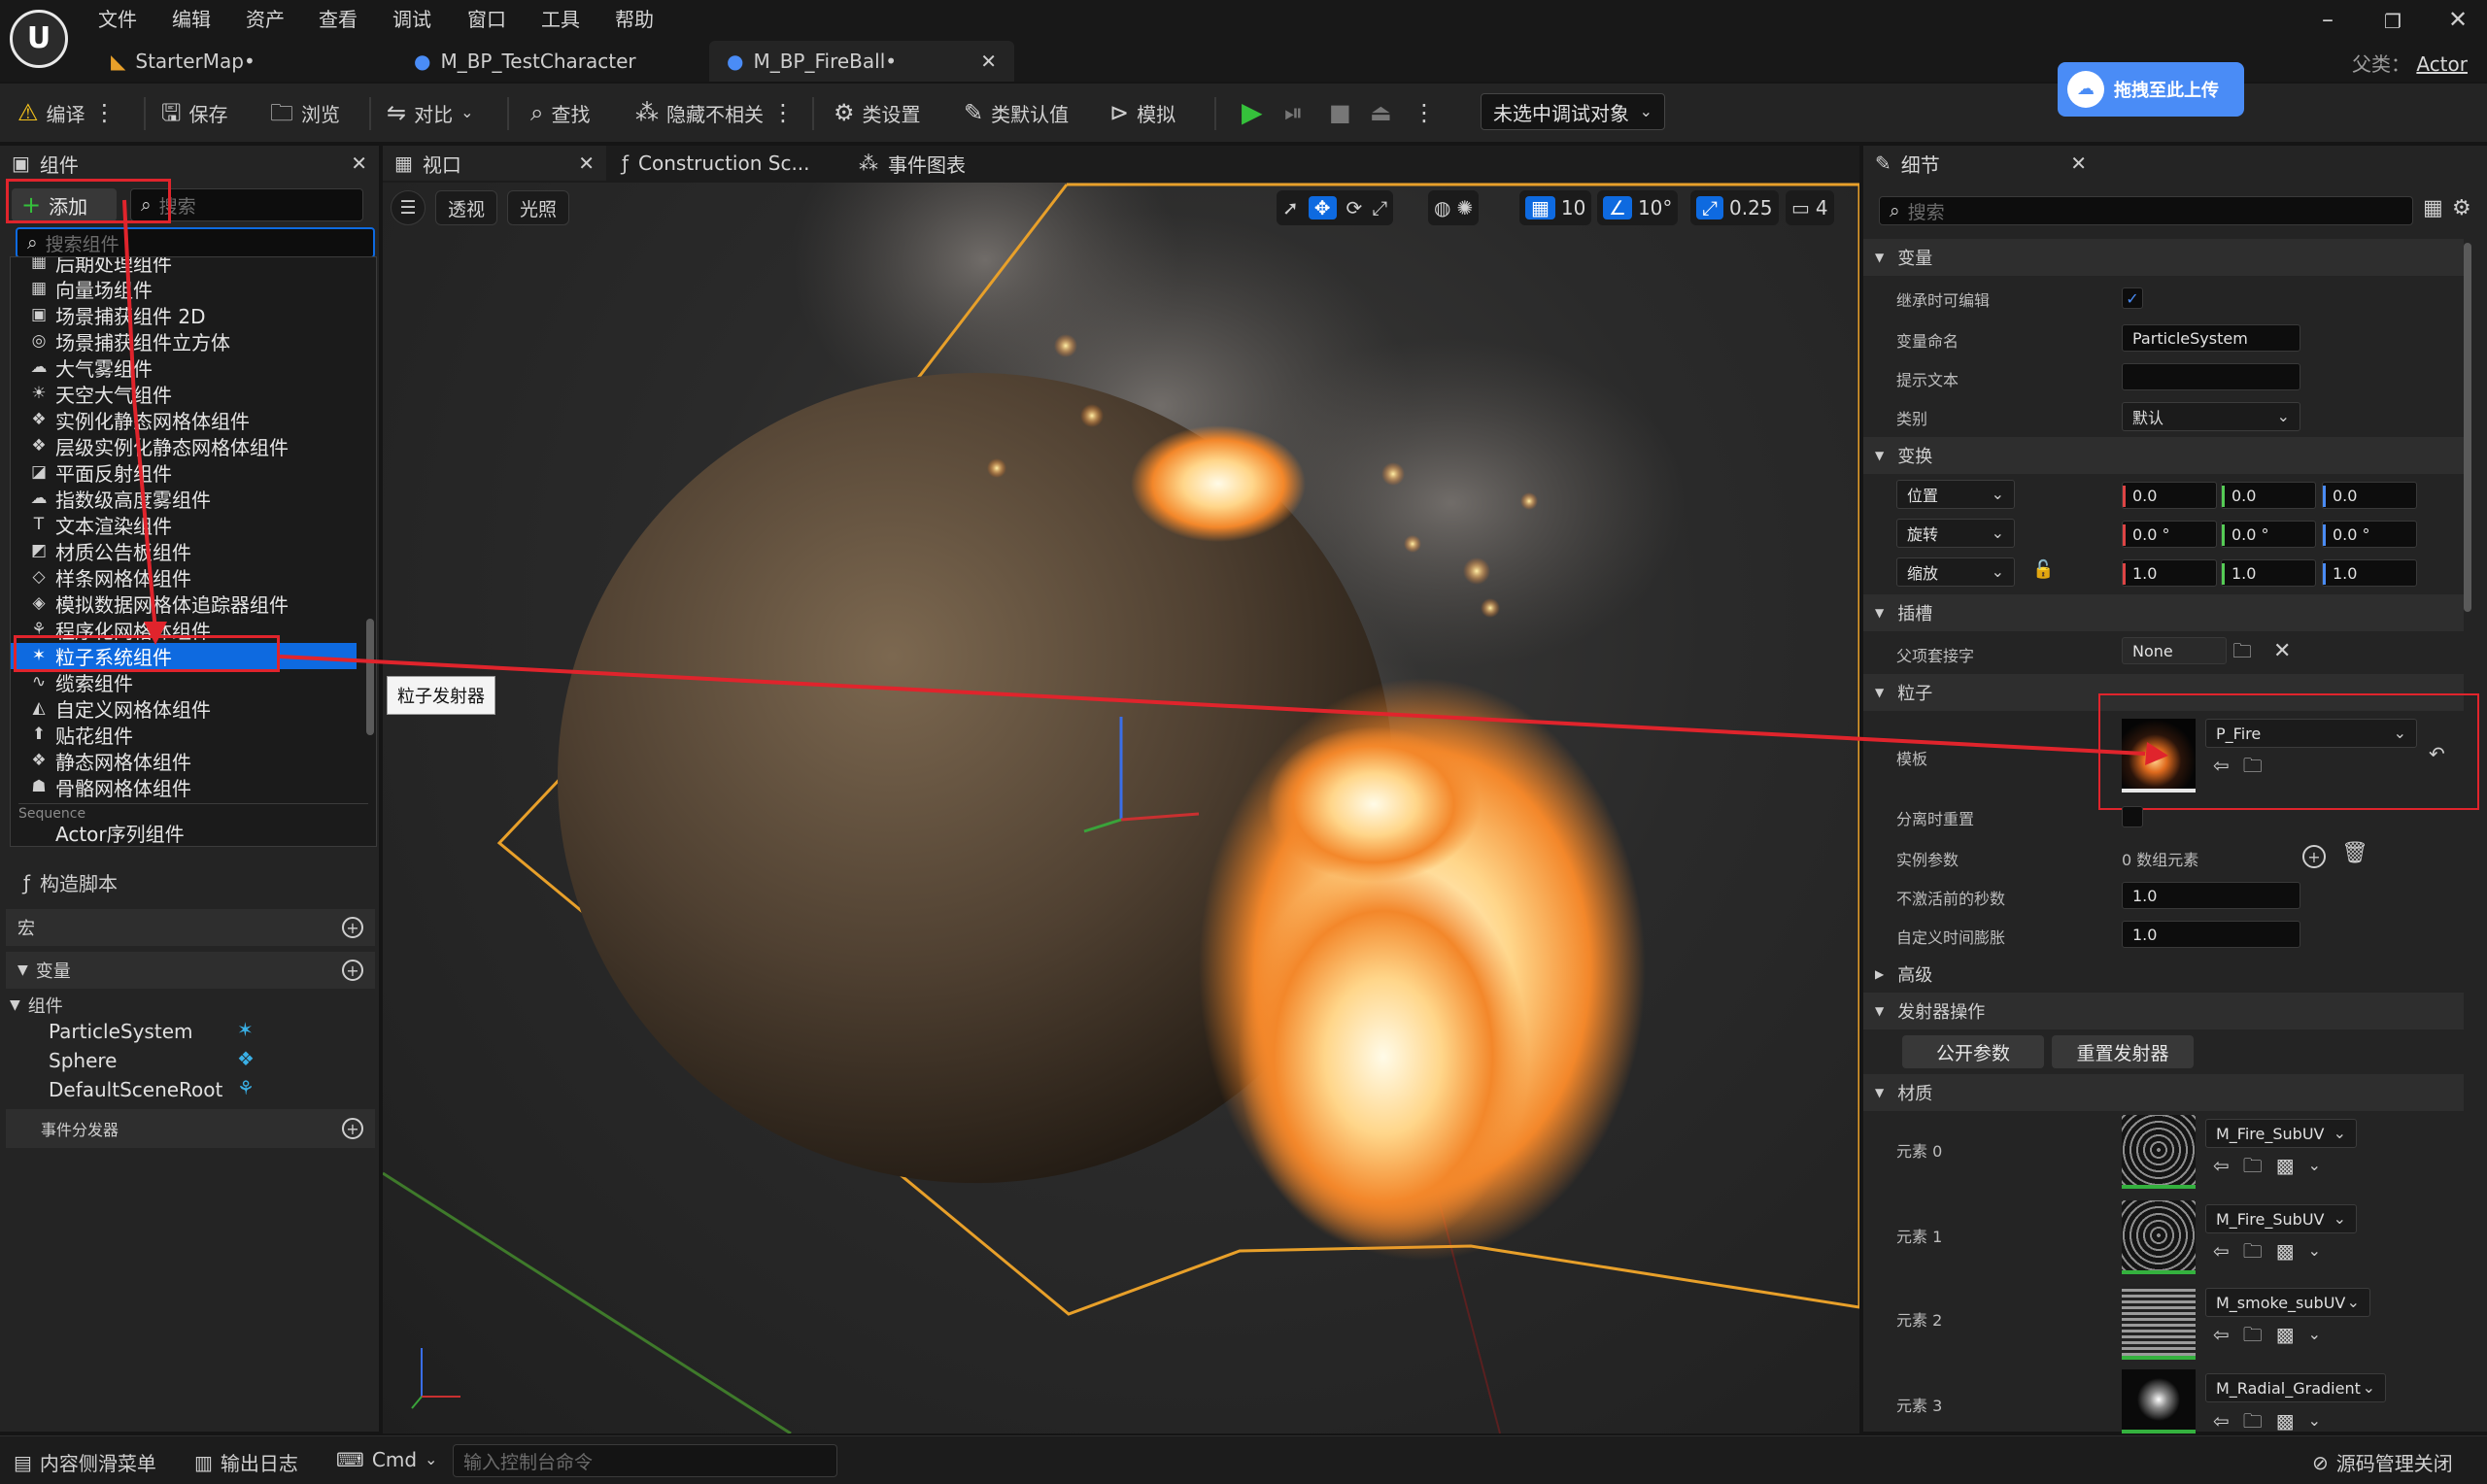 The image size is (2487, 1484). I want to click on status-bar: ▤ 内容侧滑菜单 ▥ 输出日志 ⌨ Cmd ⌄ 输入控制台命令 ⊘ 源码管理关闭, so click(1243, 1459).